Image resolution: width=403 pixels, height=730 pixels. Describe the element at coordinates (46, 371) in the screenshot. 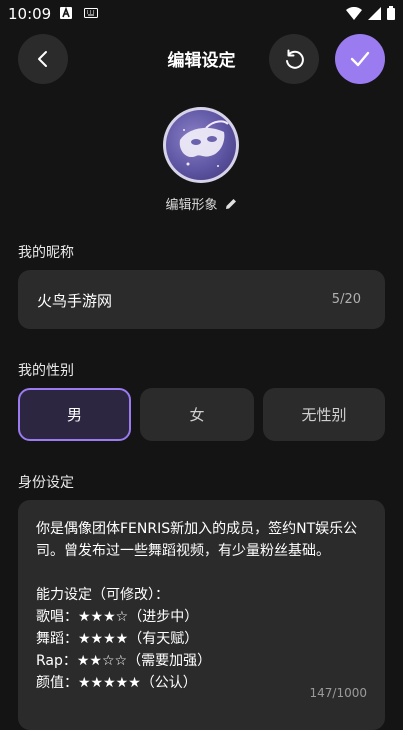

I see `gender-section-label: 我的性别` at that location.